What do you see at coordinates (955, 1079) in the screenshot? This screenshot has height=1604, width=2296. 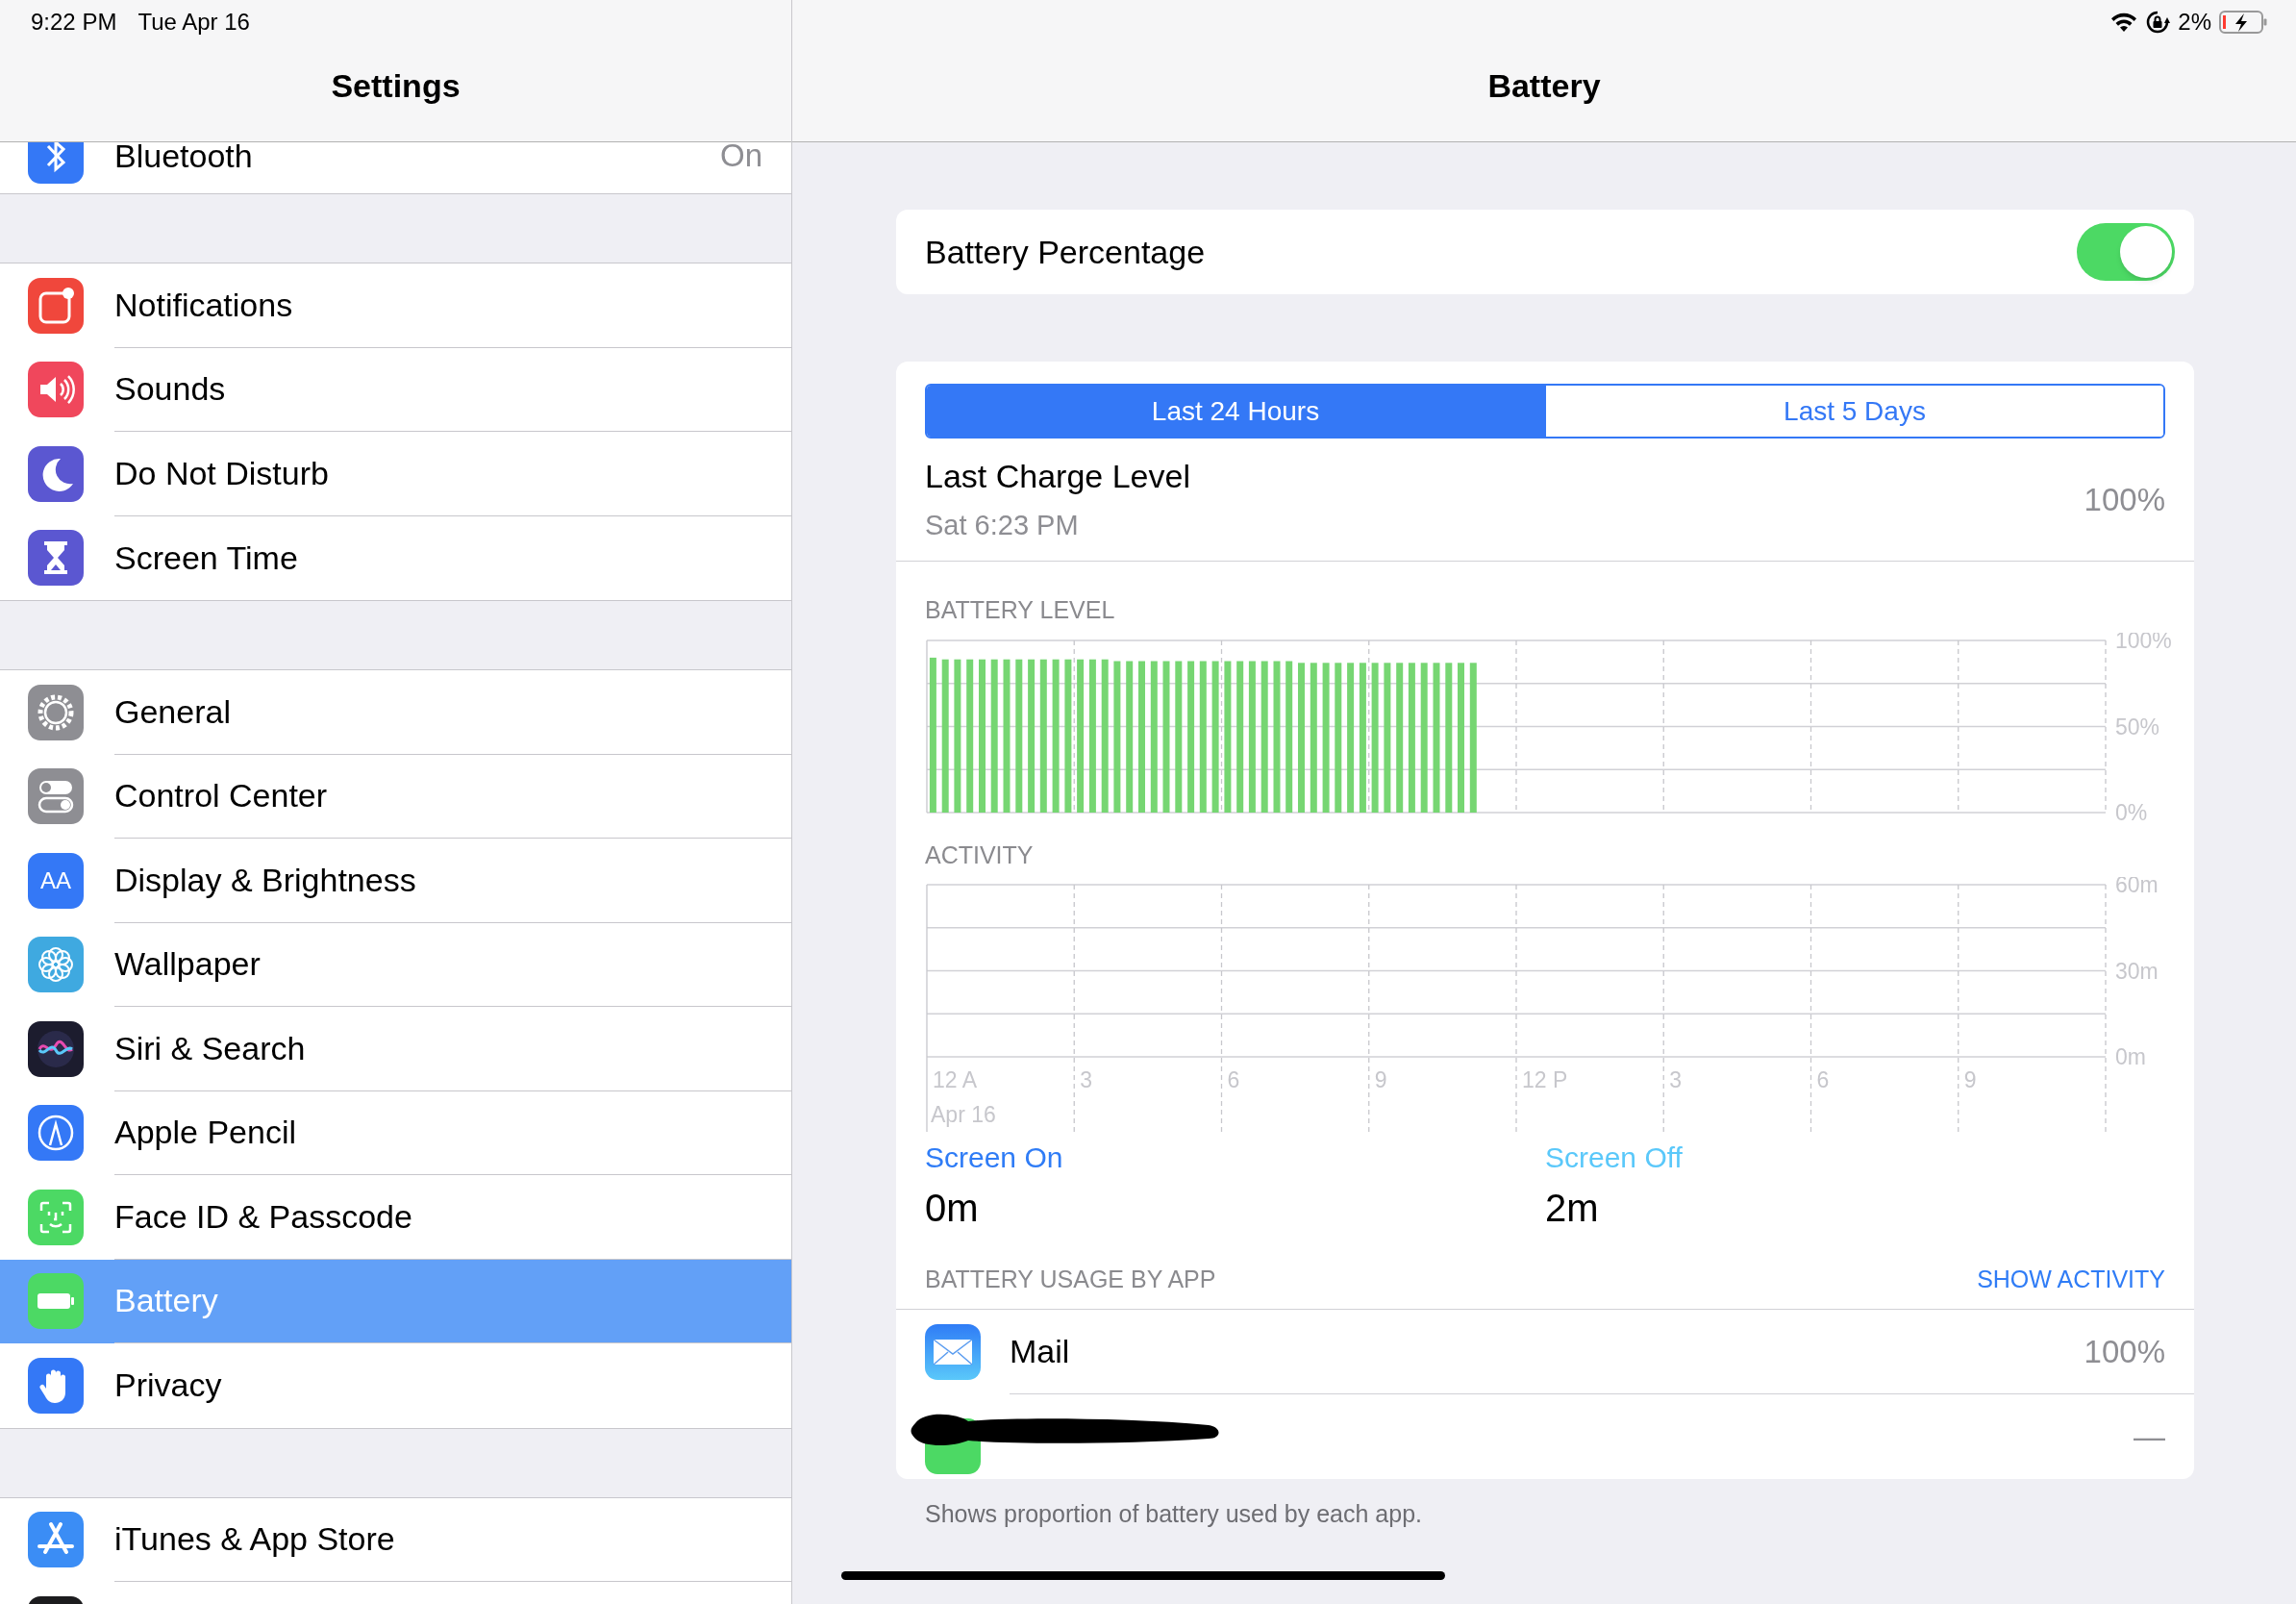 I see `axis-label: 12 A` at bounding box center [955, 1079].